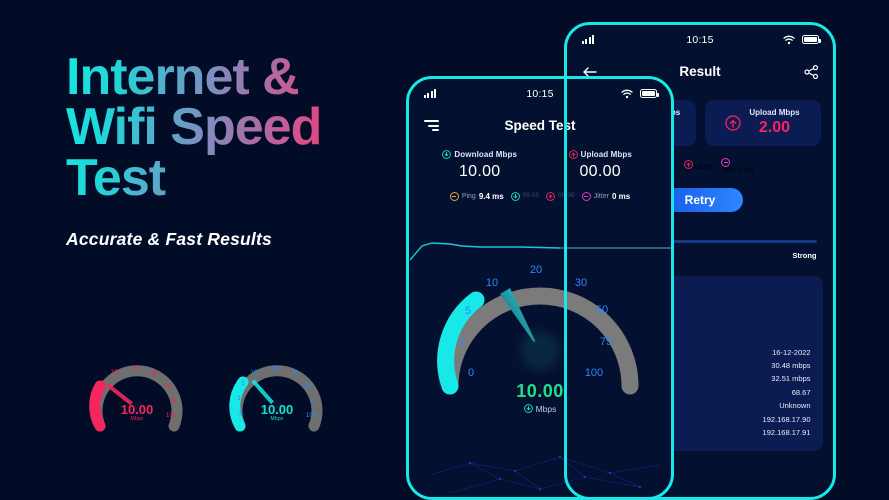 The image size is (889, 500). What do you see at coordinates (471, 373) in the screenshot?
I see `svg-text: 0` at bounding box center [471, 373].